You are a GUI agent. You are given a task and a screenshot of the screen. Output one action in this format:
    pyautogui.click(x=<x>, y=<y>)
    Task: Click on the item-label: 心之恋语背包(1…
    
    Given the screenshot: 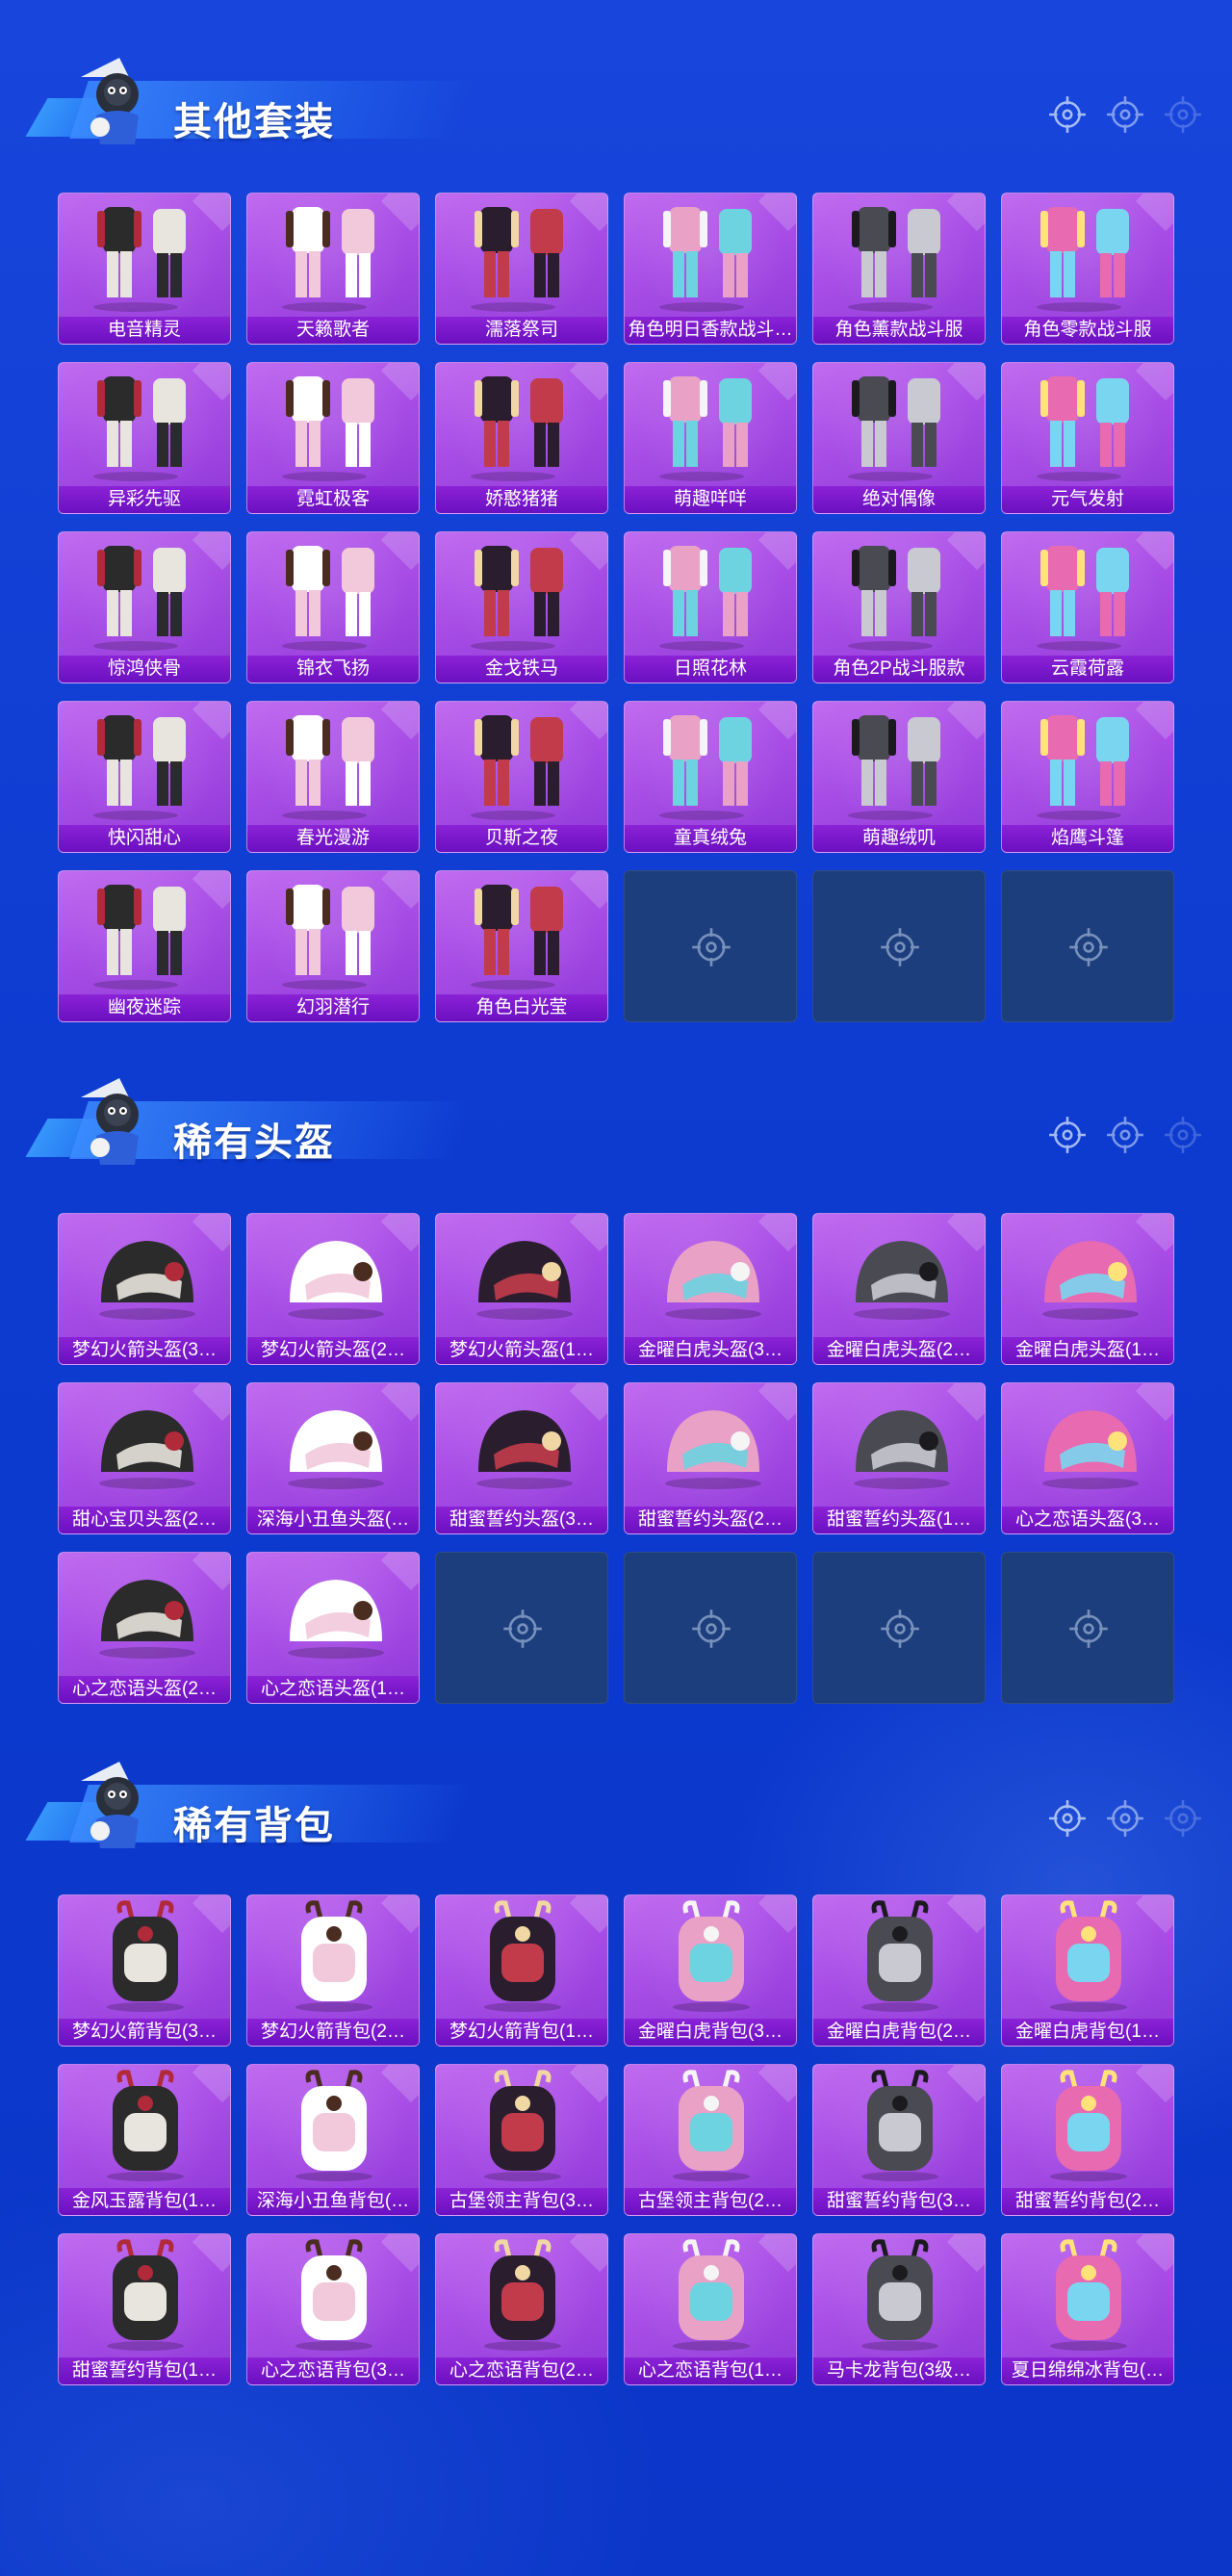 What is the action you would take?
    pyautogui.click(x=710, y=2370)
    